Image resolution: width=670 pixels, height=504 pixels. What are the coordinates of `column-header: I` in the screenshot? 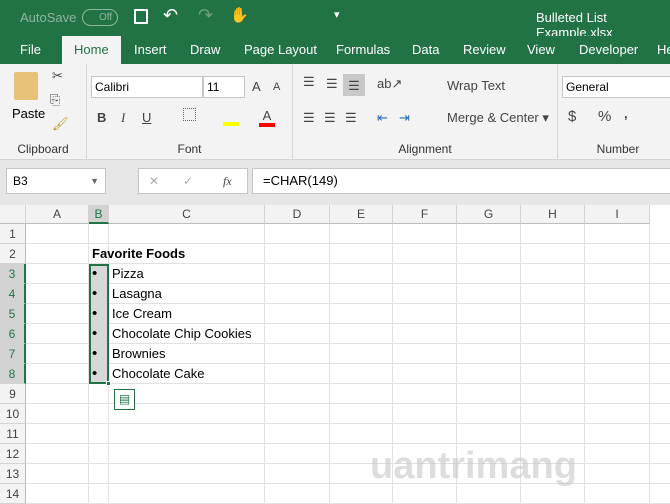 It's located at (617, 214).